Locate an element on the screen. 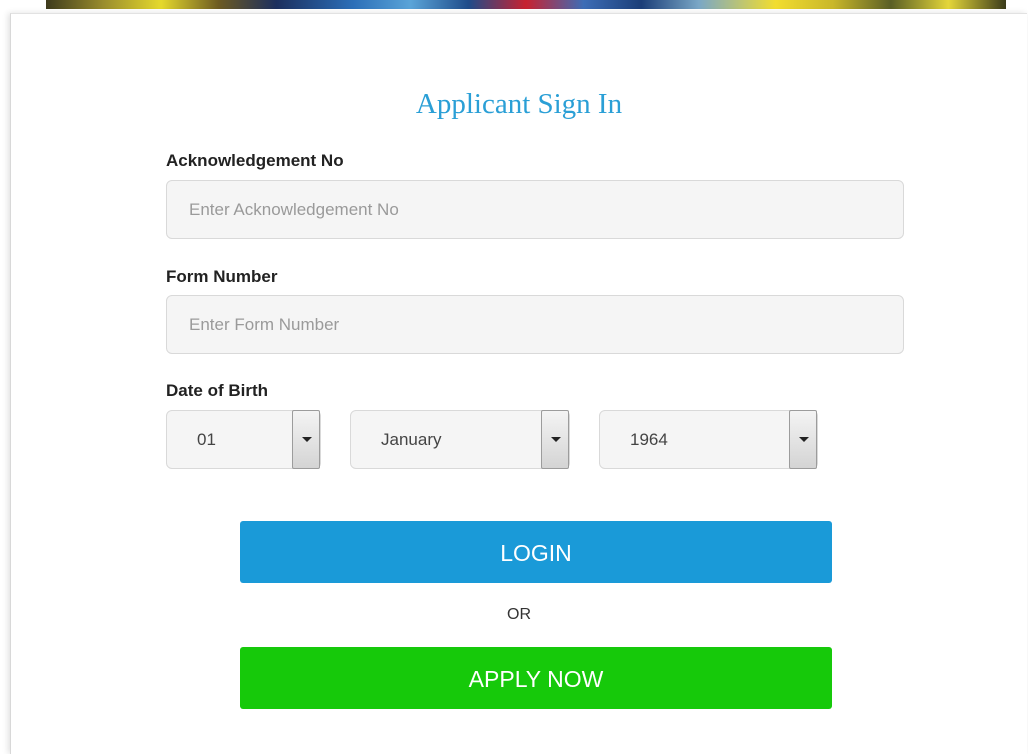 Image resolution: width=1028 pixels, height=754 pixels. form-number-label: Form Number is located at coordinates (222, 276).